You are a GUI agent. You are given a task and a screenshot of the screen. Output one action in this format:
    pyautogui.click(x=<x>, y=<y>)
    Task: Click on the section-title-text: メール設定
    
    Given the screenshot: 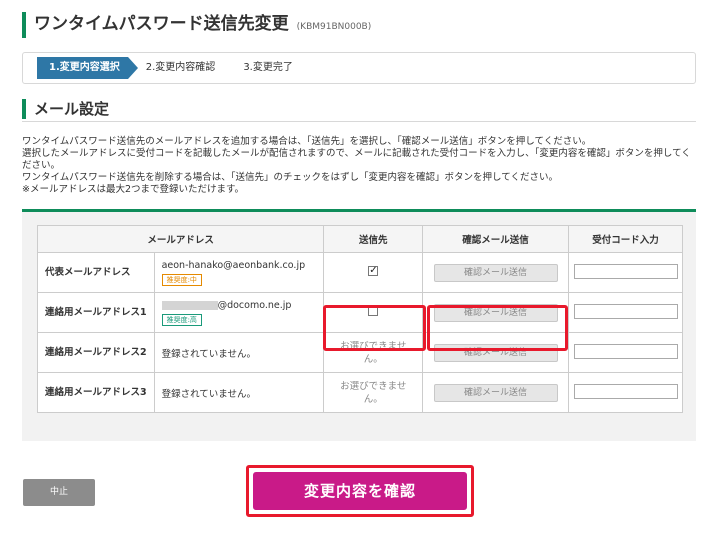 What is the action you would take?
    pyautogui.click(x=72, y=109)
    